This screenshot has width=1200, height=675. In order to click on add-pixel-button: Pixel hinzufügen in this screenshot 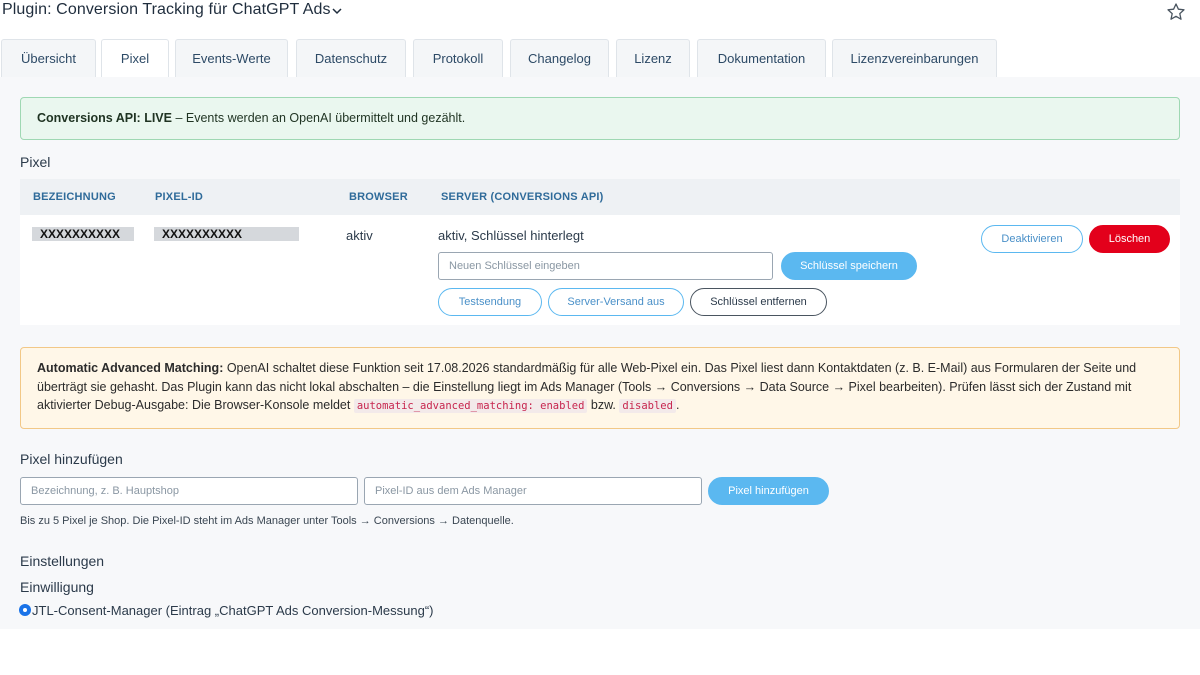, I will do `click(768, 491)`.